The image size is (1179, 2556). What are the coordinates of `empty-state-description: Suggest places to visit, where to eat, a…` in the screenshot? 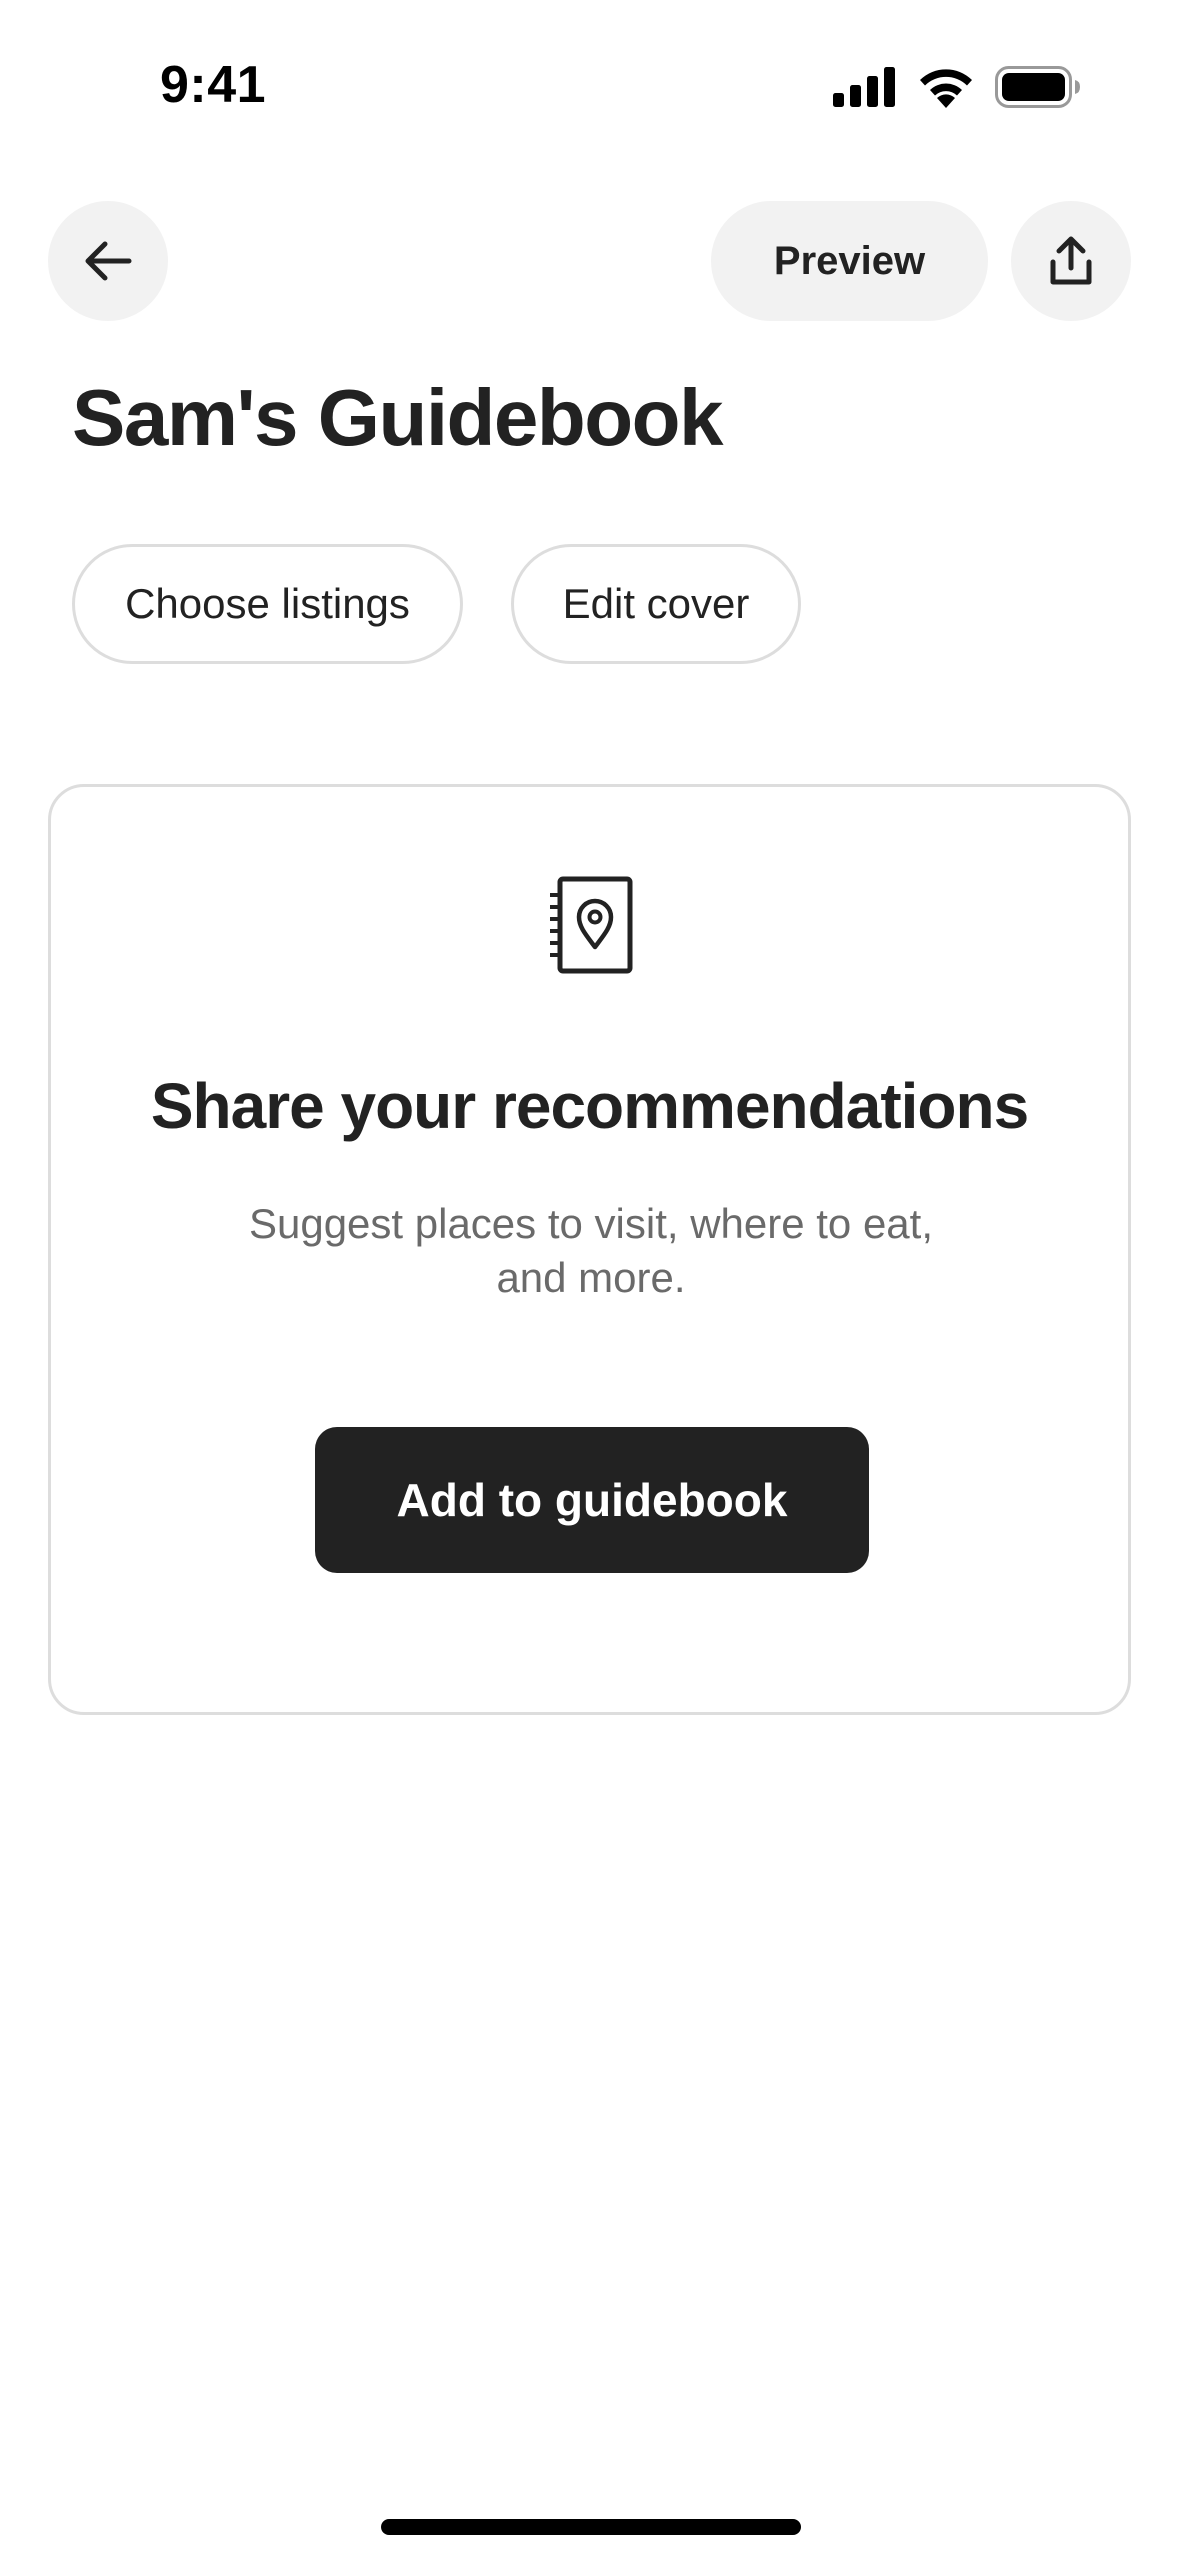 It's located at (591, 1250).